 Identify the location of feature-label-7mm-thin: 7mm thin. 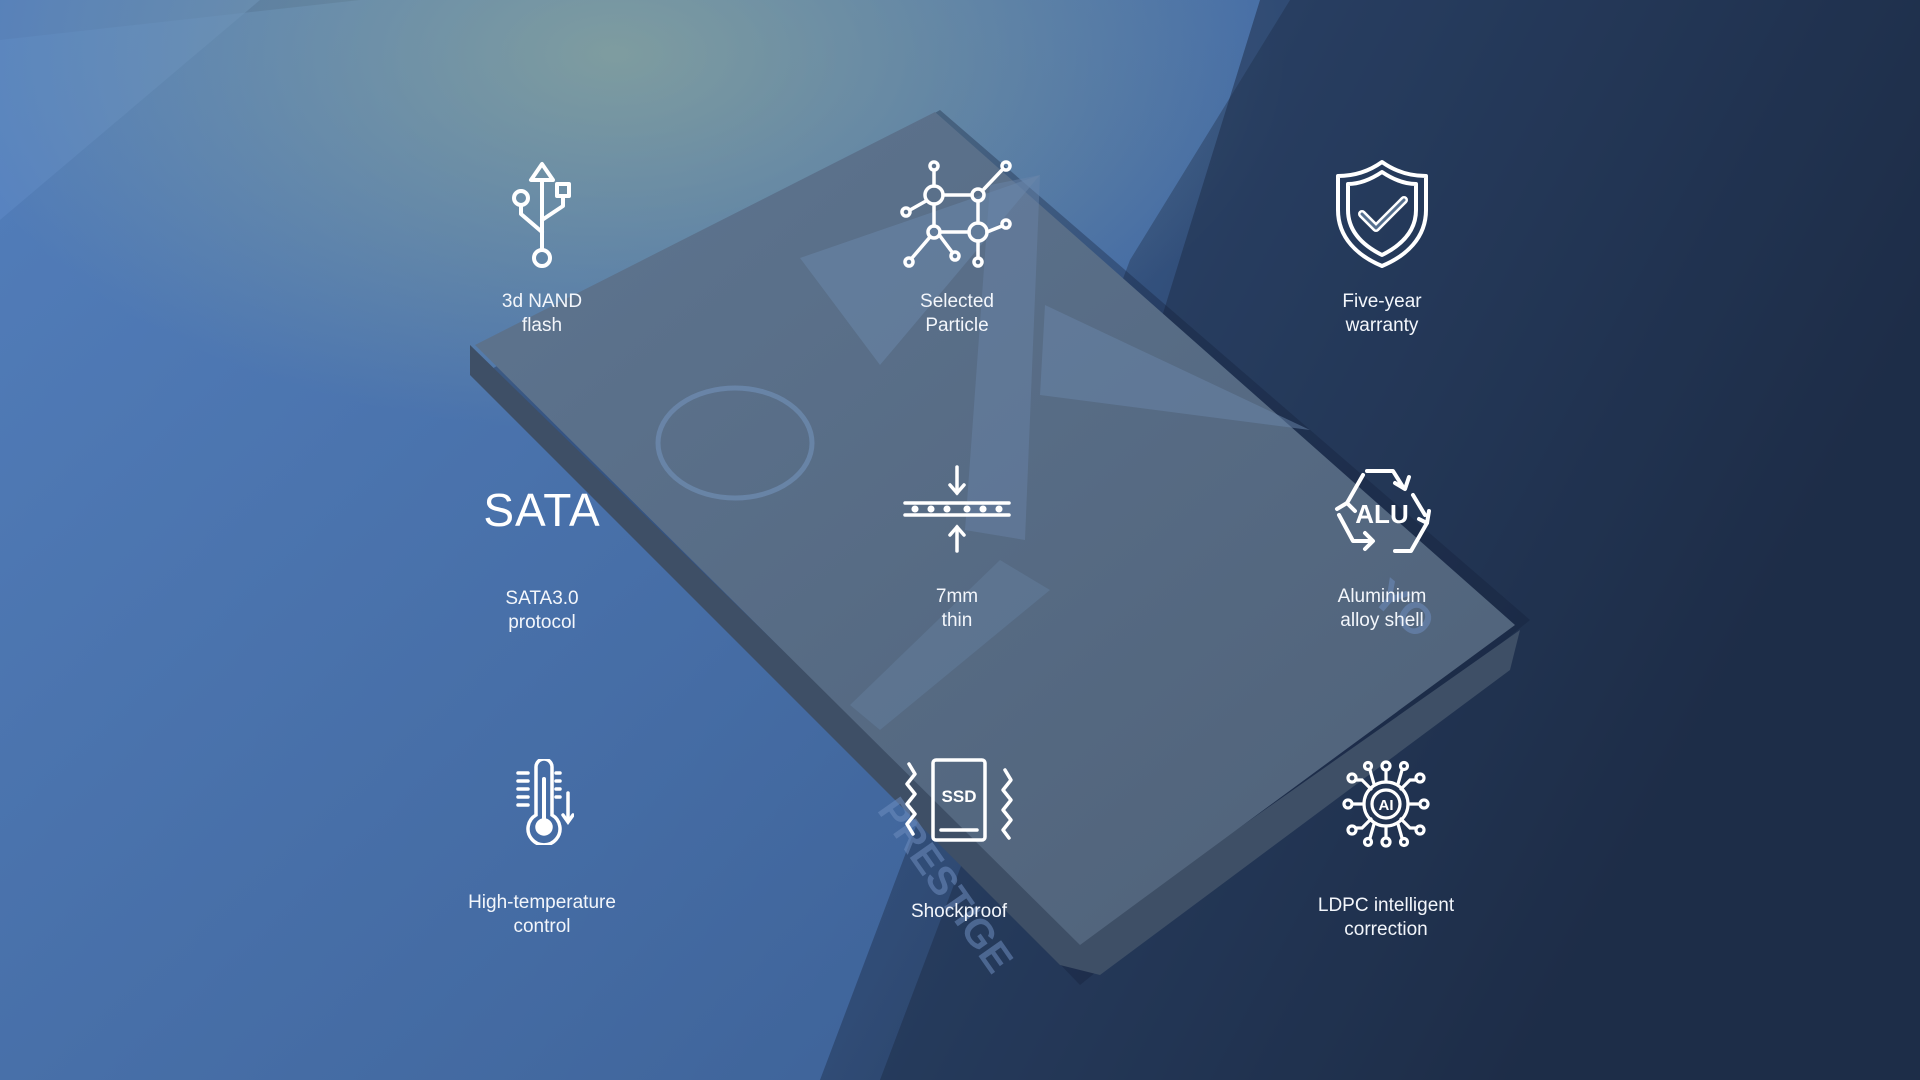
(957, 608).